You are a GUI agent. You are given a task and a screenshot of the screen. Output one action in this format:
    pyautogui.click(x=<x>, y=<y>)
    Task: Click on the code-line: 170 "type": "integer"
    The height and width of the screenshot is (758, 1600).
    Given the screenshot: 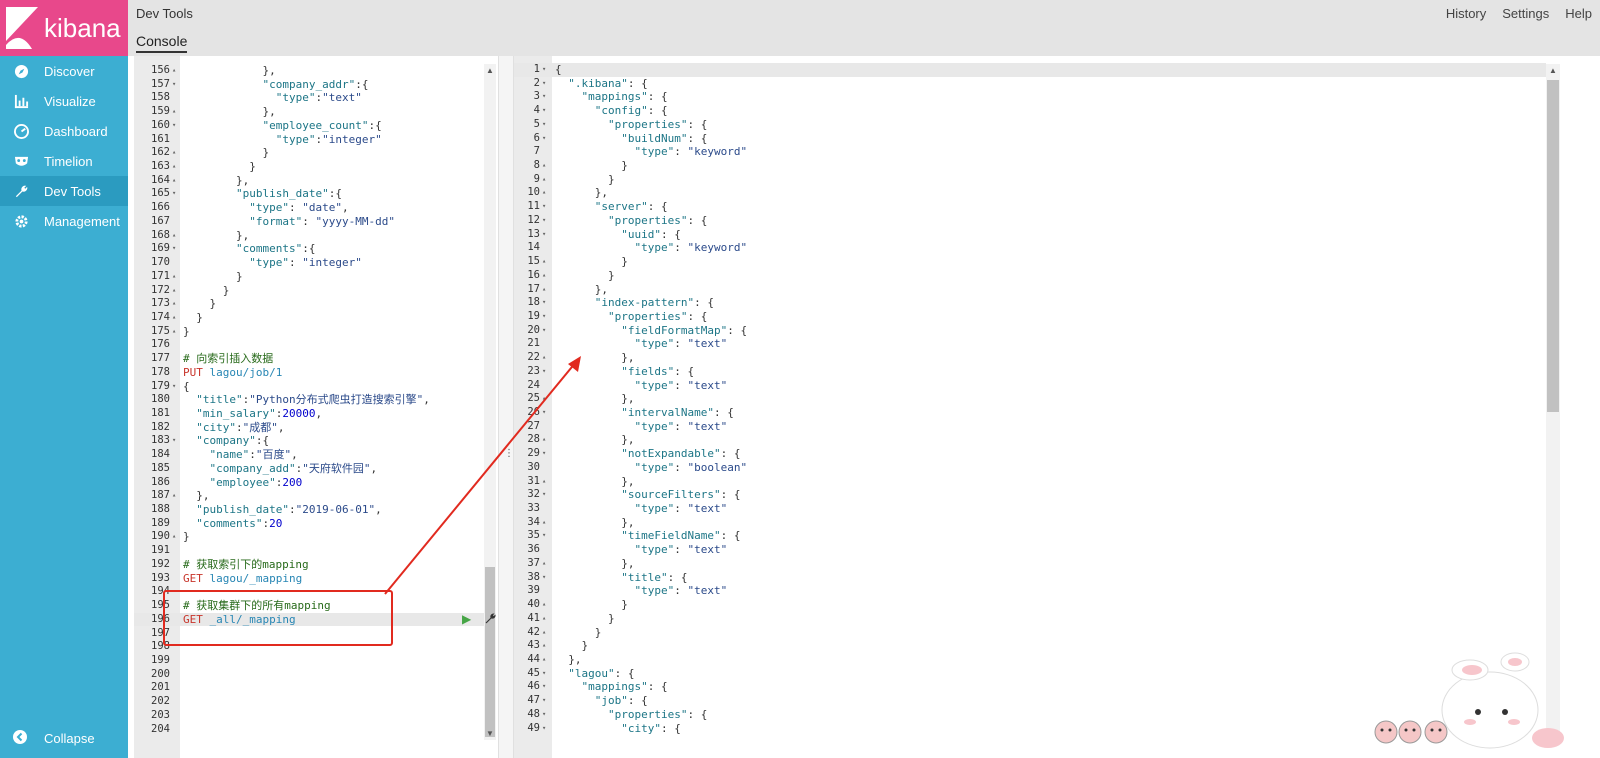 What is the action you would take?
    pyautogui.click(x=309, y=263)
    